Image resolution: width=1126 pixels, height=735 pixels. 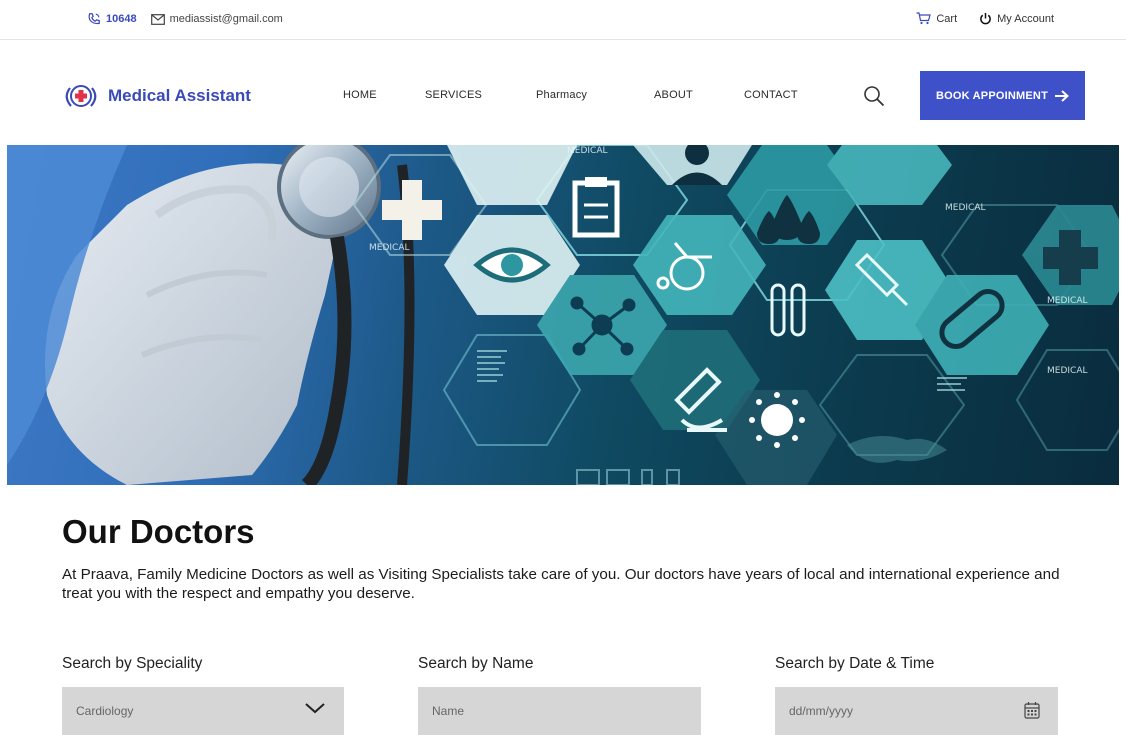 I want to click on calendar-icon, so click(x=1032, y=710).